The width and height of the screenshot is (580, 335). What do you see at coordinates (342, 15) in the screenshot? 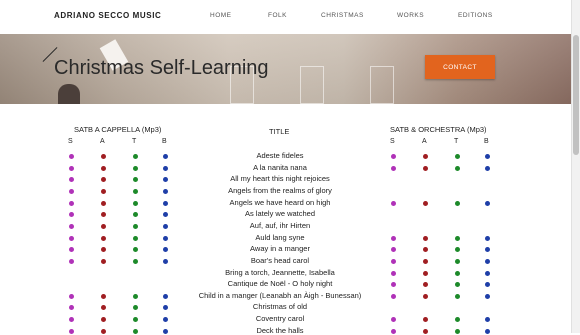
I see `nav-christmas: CHRISTMAS` at bounding box center [342, 15].